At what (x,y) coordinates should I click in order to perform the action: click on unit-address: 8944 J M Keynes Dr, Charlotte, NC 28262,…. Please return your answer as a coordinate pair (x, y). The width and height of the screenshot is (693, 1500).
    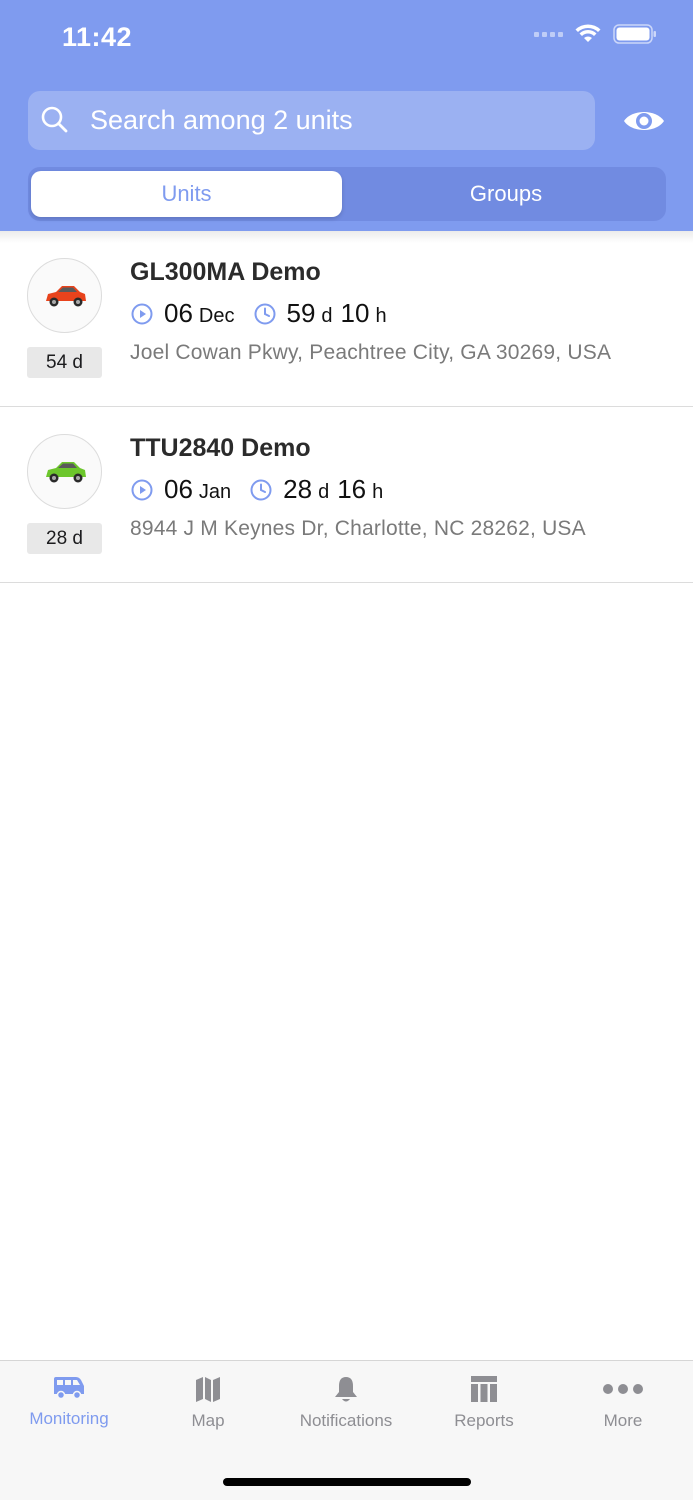
    Looking at the image, I should click on (358, 528).